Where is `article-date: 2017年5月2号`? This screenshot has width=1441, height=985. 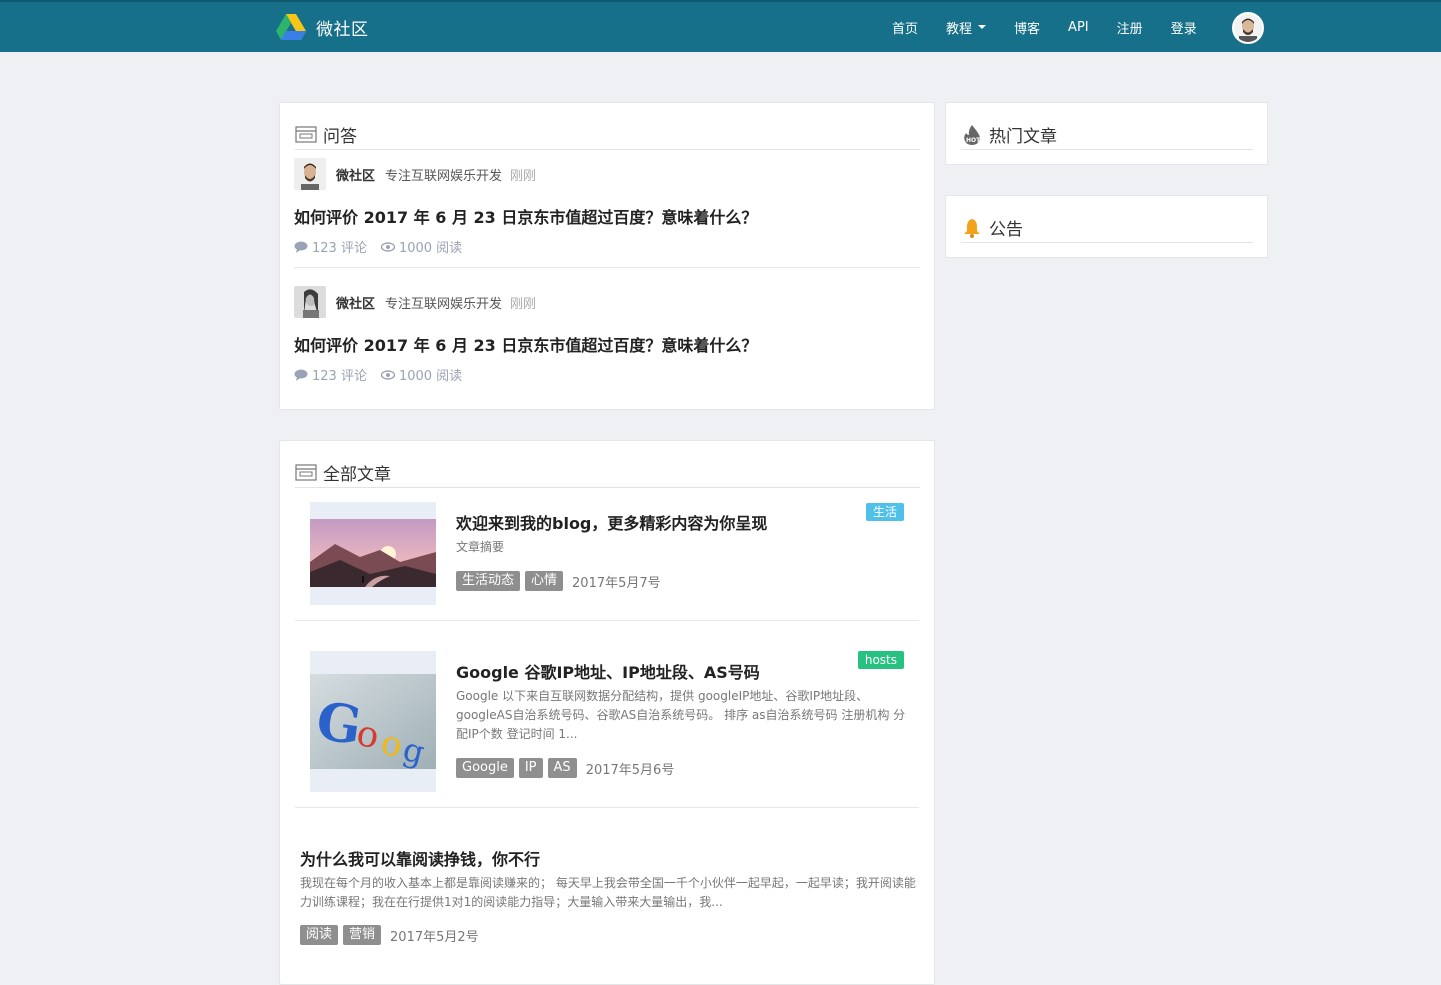 article-date: 2017年5月2号 is located at coordinates (434, 937).